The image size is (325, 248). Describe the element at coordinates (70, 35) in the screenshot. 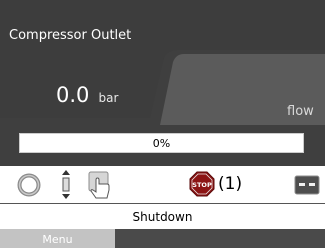

I see `page-title: Compressor Outlet` at that location.